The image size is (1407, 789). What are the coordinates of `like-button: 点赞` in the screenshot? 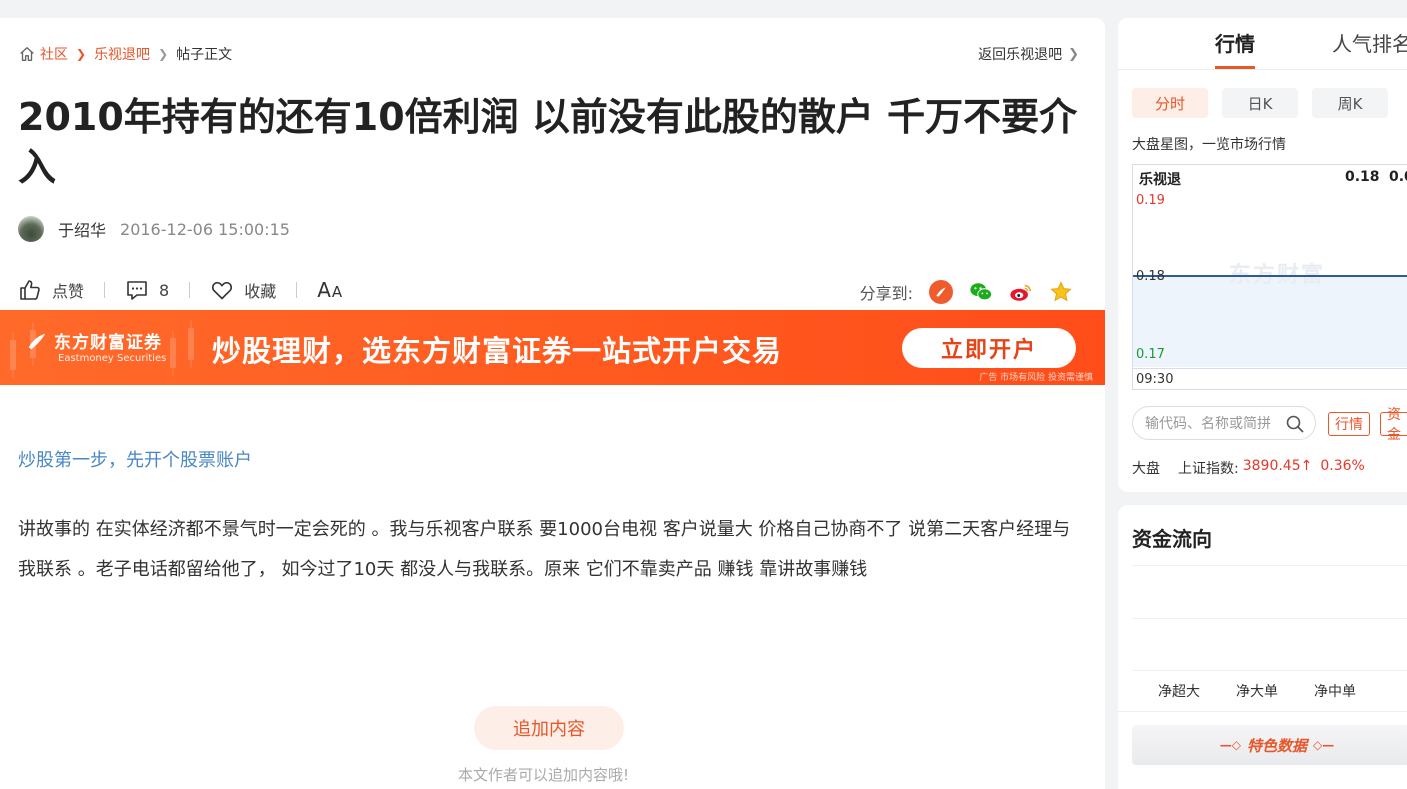 It's located at (51, 290).